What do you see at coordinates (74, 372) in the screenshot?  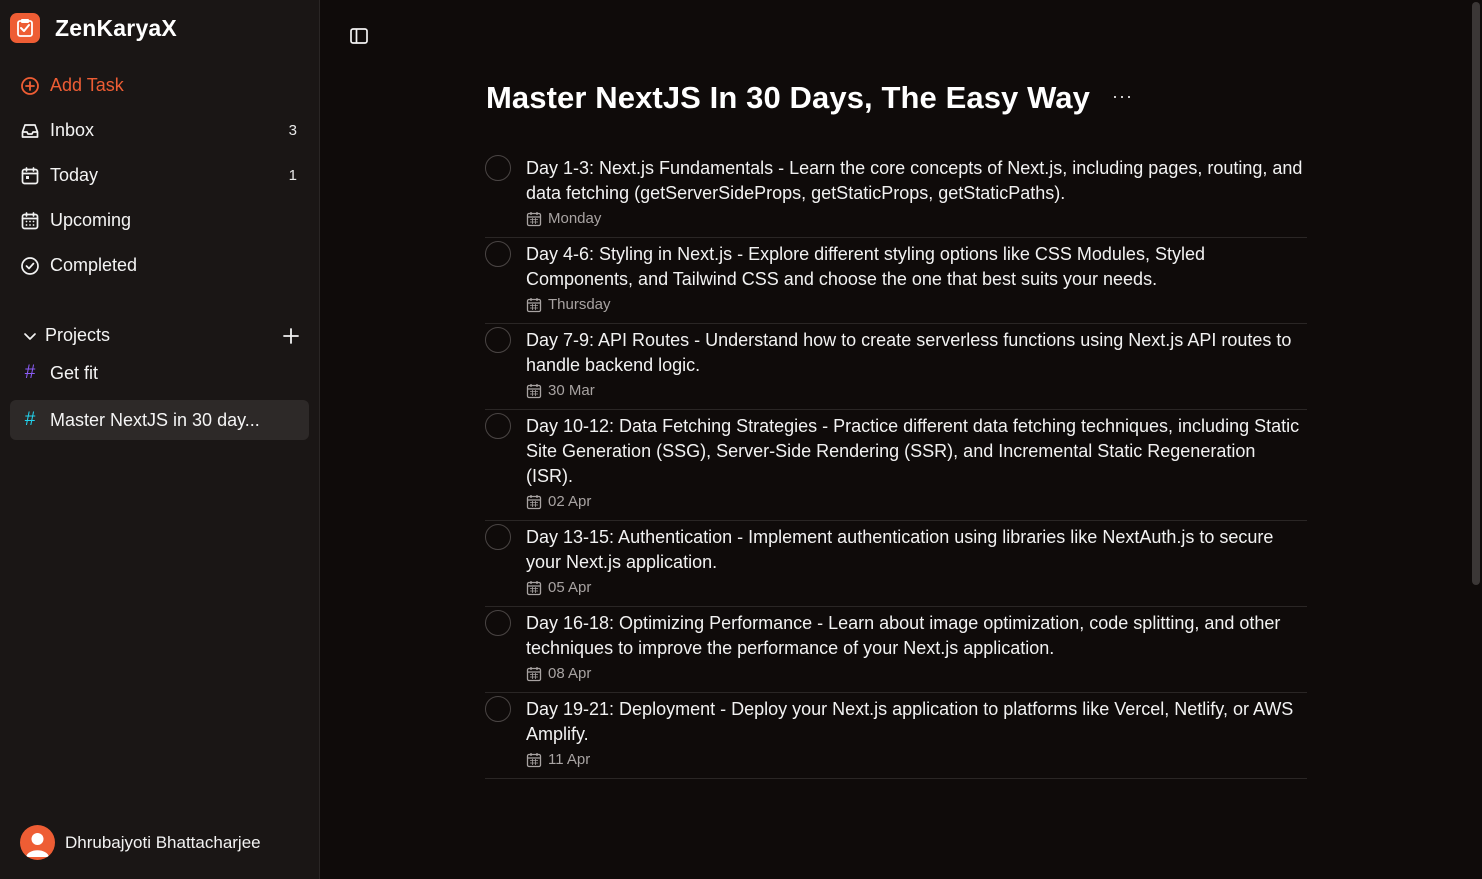 I see `project-label: Get fit` at bounding box center [74, 372].